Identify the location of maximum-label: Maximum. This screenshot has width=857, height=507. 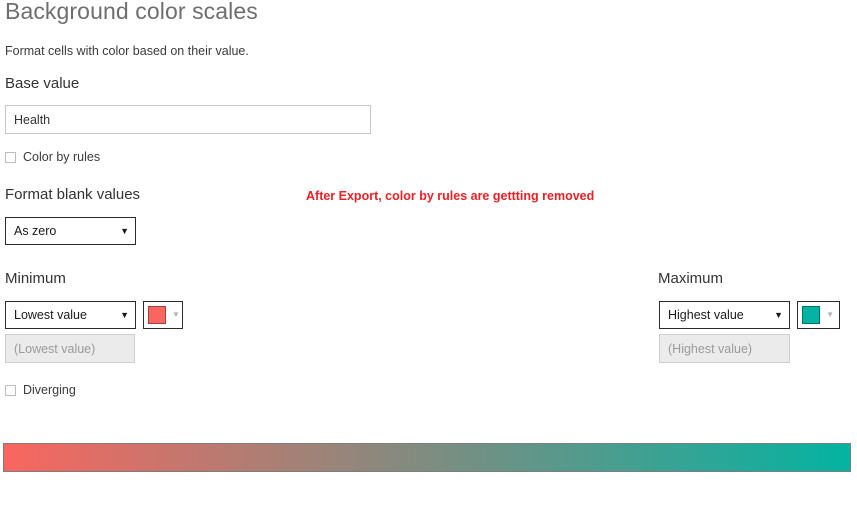
(691, 278).